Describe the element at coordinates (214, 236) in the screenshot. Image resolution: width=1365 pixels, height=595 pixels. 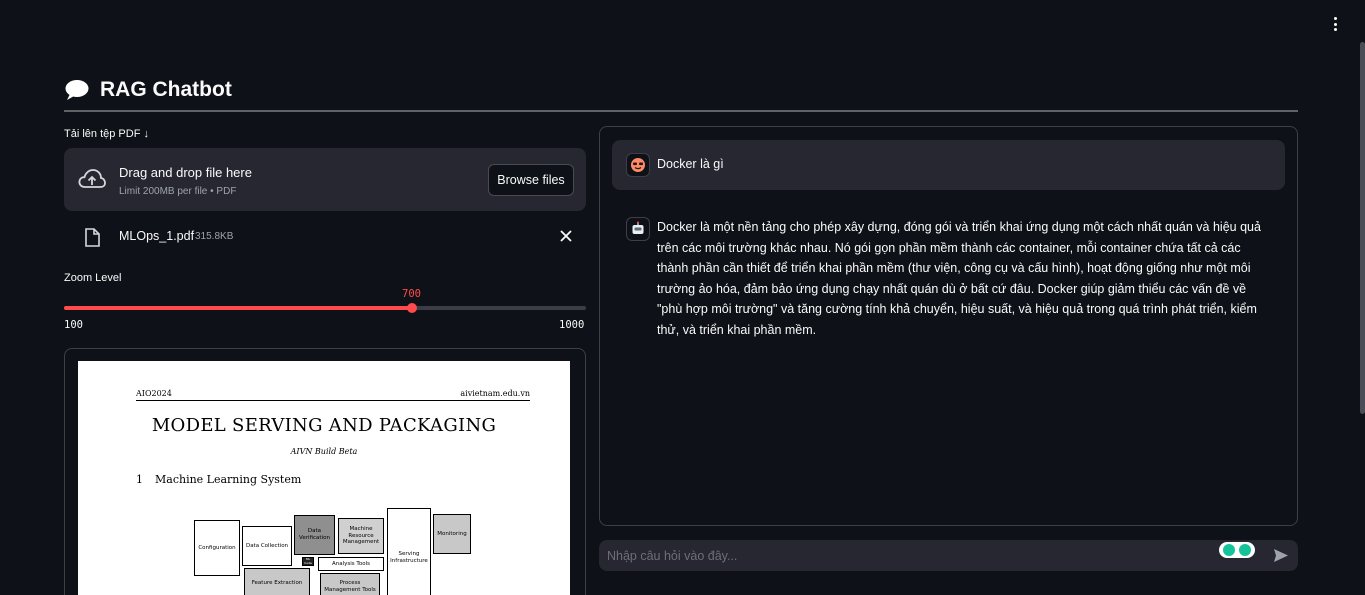
I see `uploaded-file-size: 315.8KB` at that location.